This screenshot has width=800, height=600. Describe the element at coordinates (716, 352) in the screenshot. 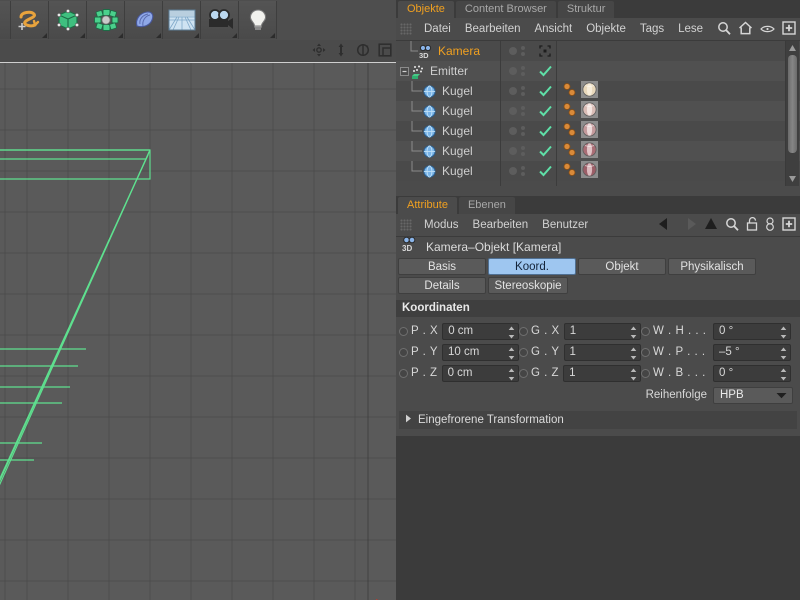

I see `rotation-p-field-group: W . P . . . . . . –5 °` at that location.